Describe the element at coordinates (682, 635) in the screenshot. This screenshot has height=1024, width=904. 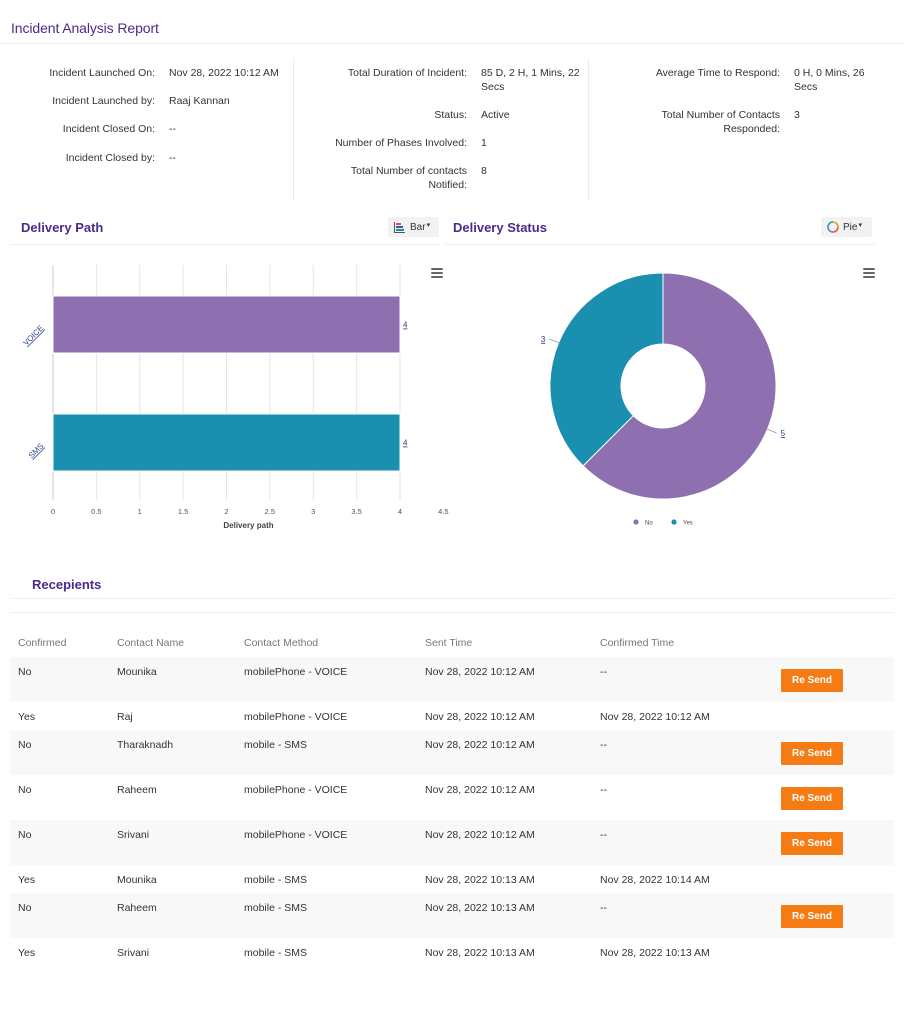
I see `column-header-confirmed-time: Confirmed Time` at that location.